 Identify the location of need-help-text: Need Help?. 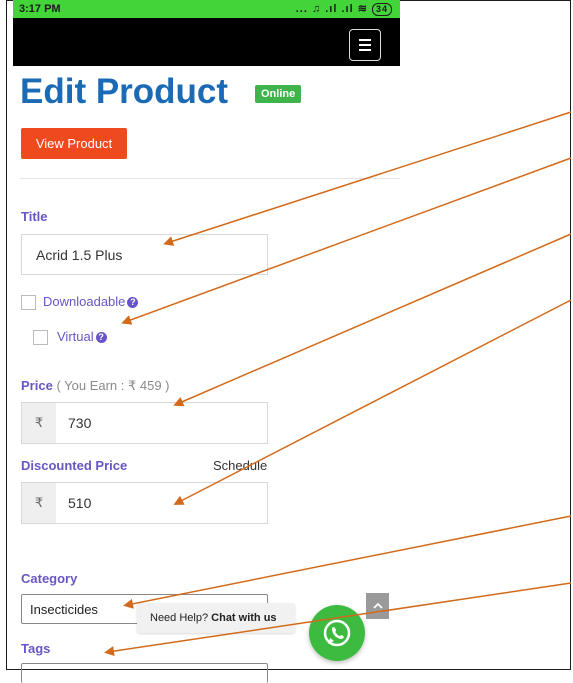
(179, 618).